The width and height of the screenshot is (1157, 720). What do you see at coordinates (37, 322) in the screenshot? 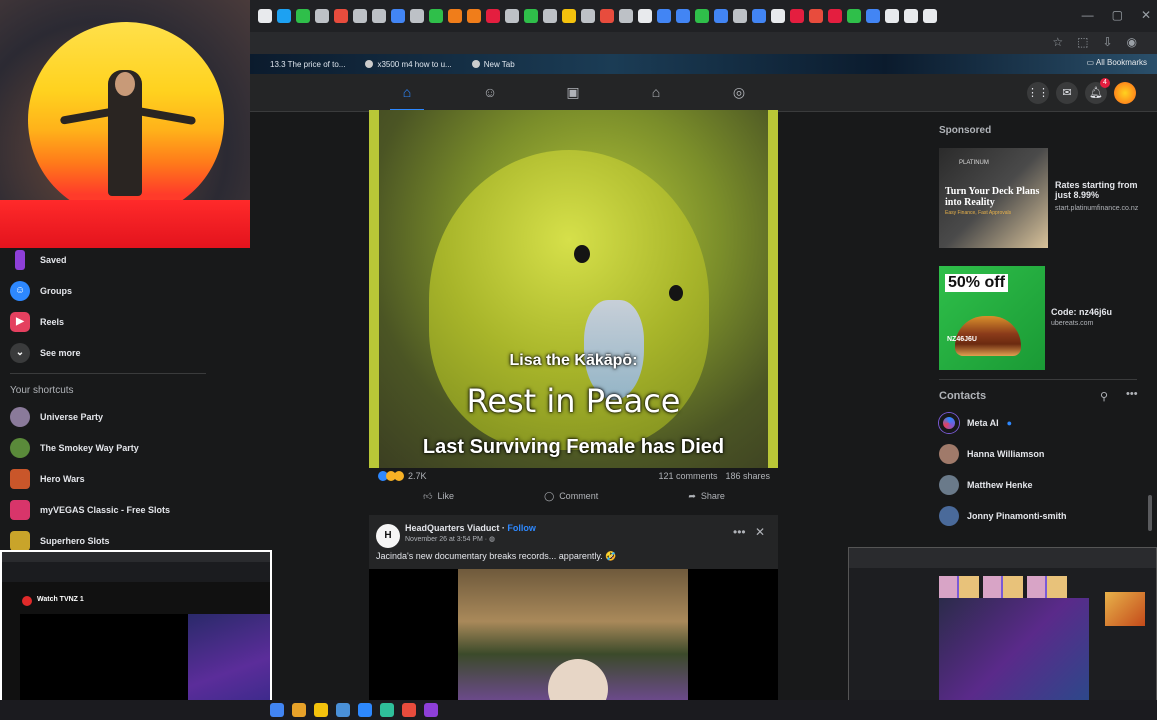
I see `sidebar-item-reels: ▶ Reels` at bounding box center [37, 322].